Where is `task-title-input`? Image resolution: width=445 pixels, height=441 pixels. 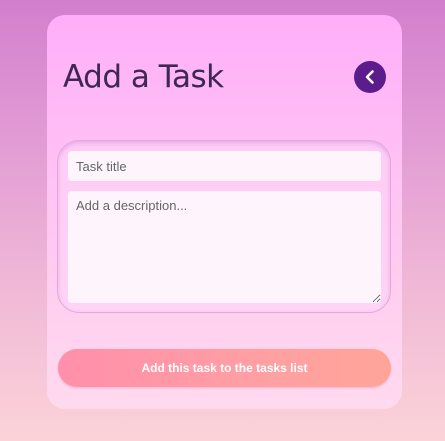 task-title-input is located at coordinates (224, 166).